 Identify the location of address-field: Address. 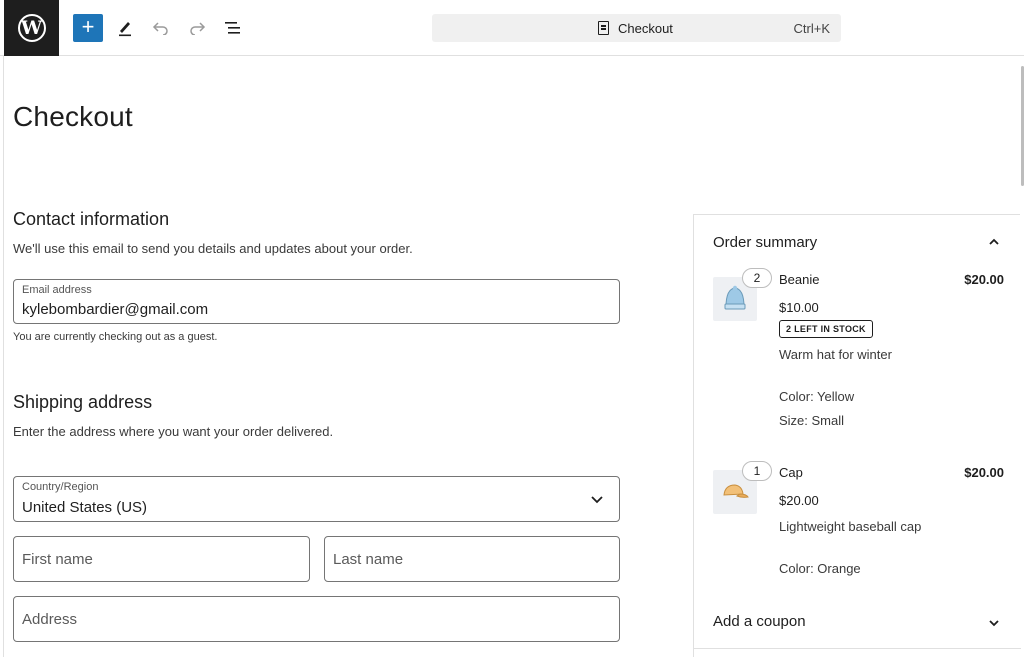
(316, 619).